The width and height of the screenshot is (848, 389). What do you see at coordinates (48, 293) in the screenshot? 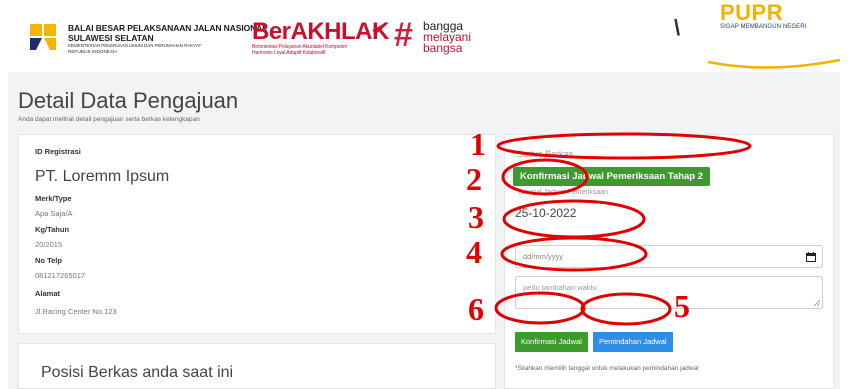
I see `alamat-label: Alamat` at bounding box center [48, 293].